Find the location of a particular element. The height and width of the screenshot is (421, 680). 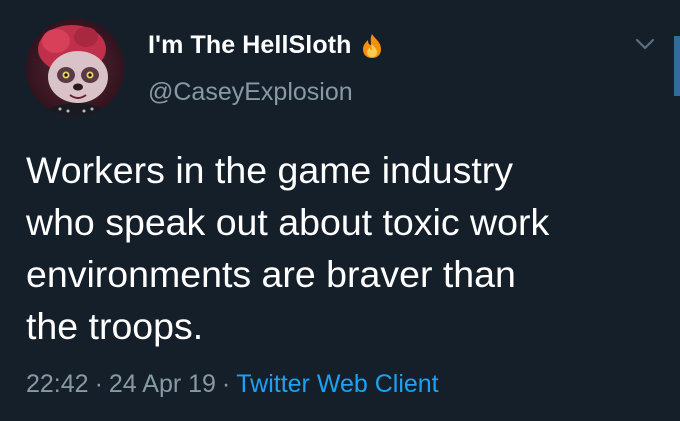

chevron-down-icon is located at coordinates (645, 44).